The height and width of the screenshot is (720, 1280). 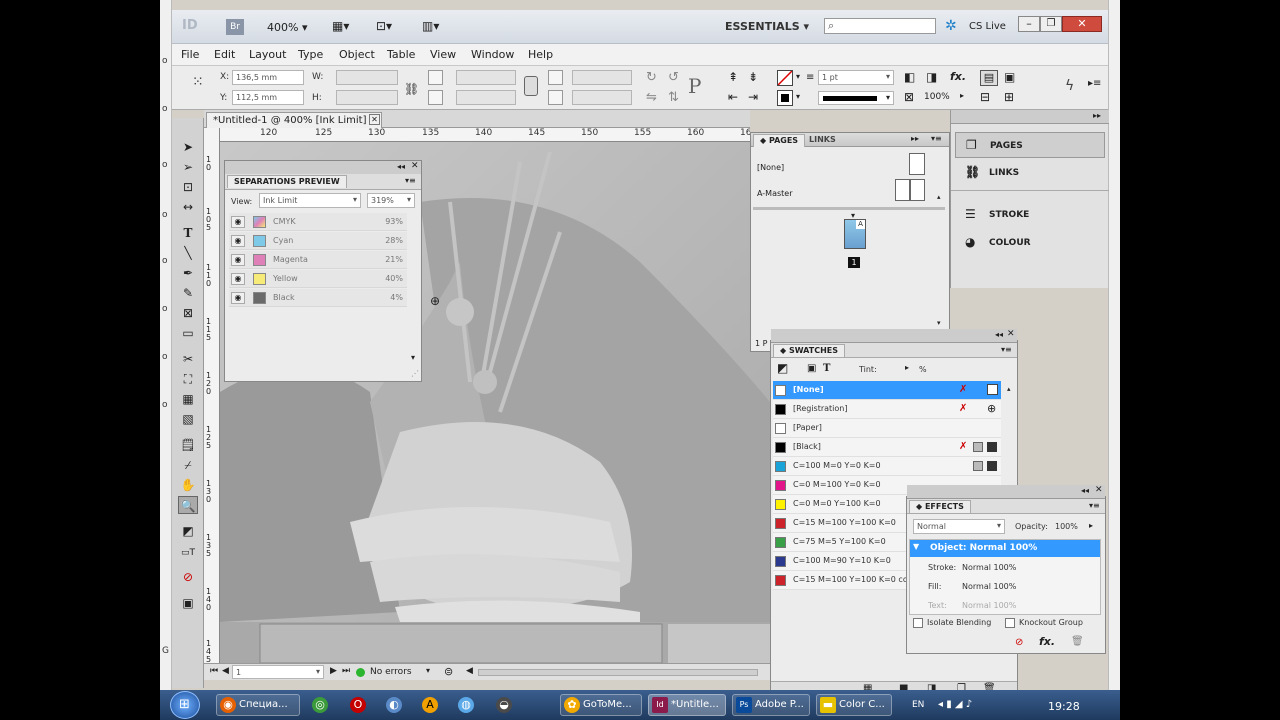 What do you see at coordinates (188, 505) in the screenshot?
I see `zoom-tool-icon: 🔍` at bounding box center [188, 505].